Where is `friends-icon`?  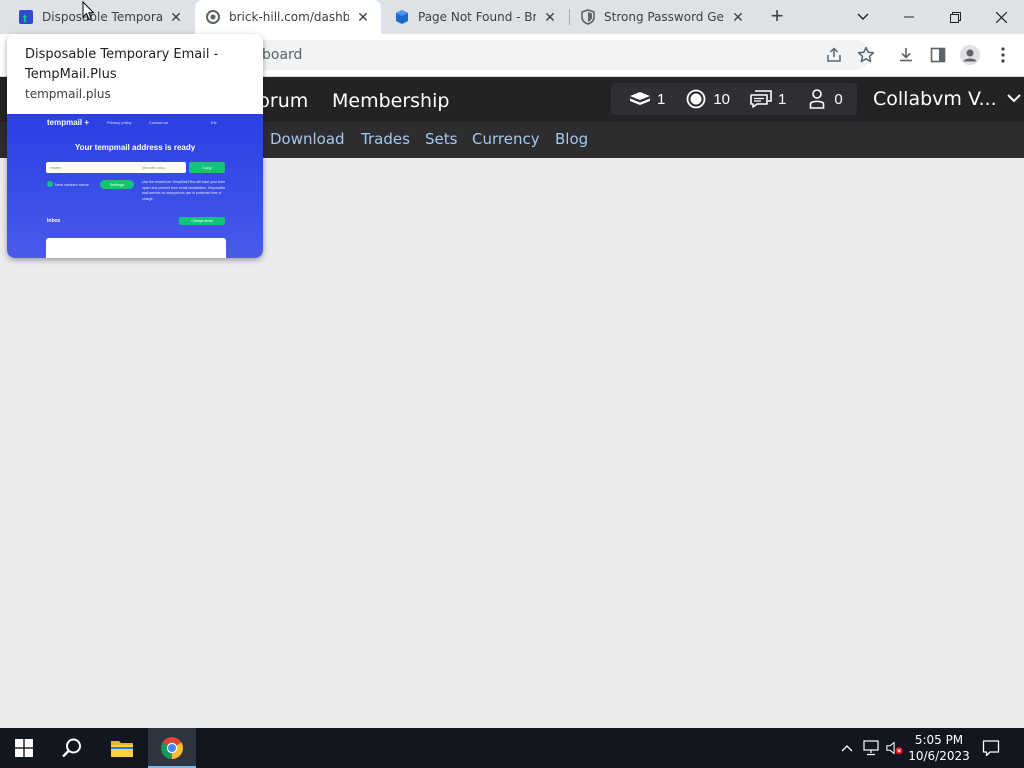 friends-icon is located at coordinates (817, 99).